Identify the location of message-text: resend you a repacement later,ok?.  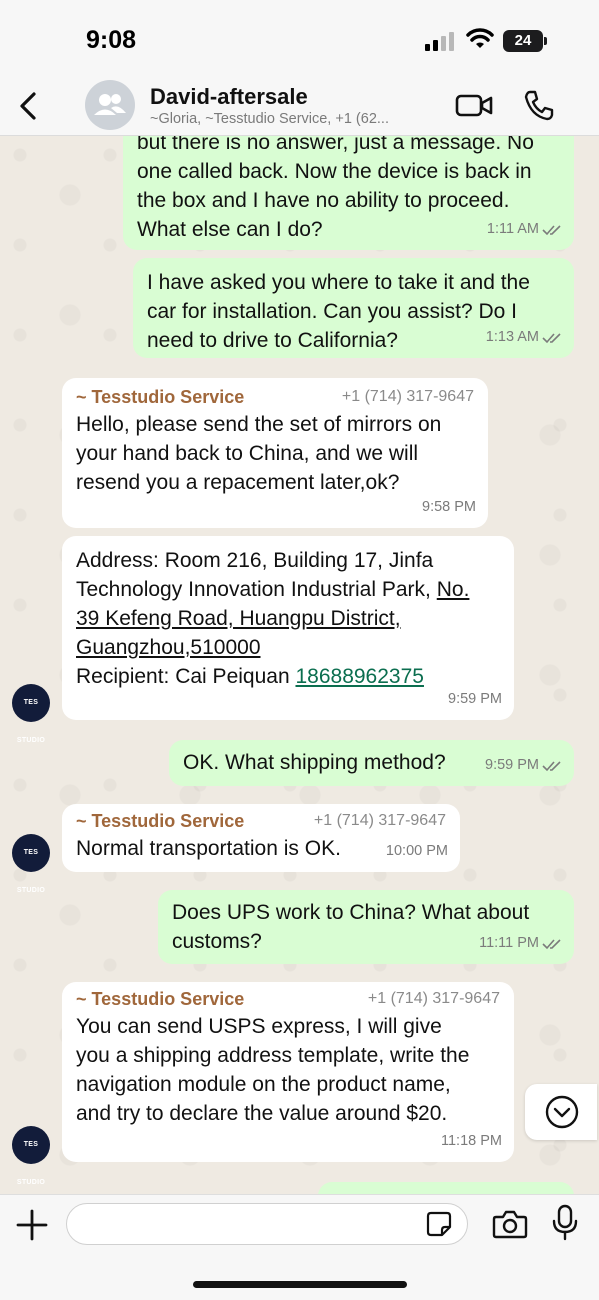
(238, 482).